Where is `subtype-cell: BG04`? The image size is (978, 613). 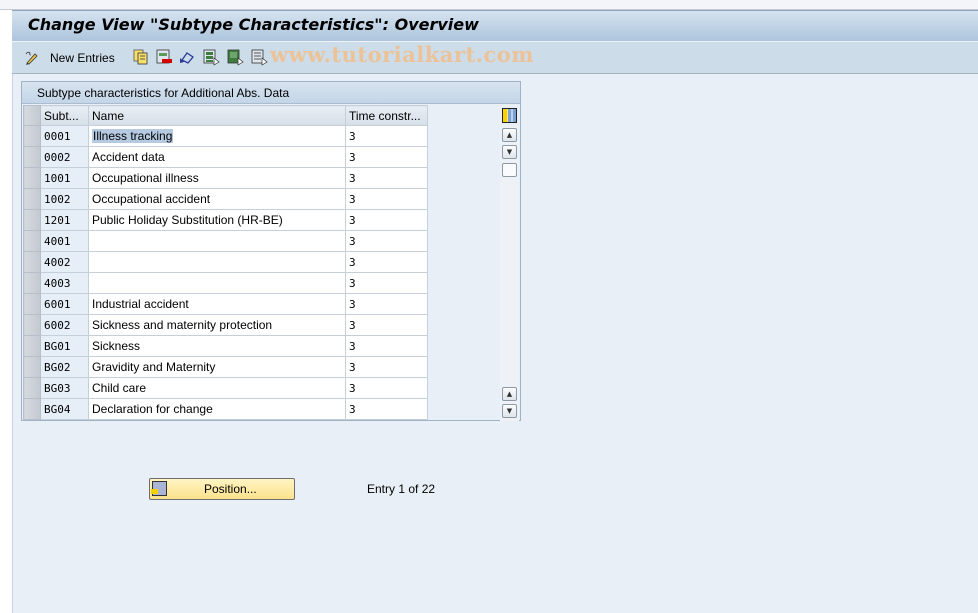
subtype-cell: BG04 is located at coordinates (64, 409).